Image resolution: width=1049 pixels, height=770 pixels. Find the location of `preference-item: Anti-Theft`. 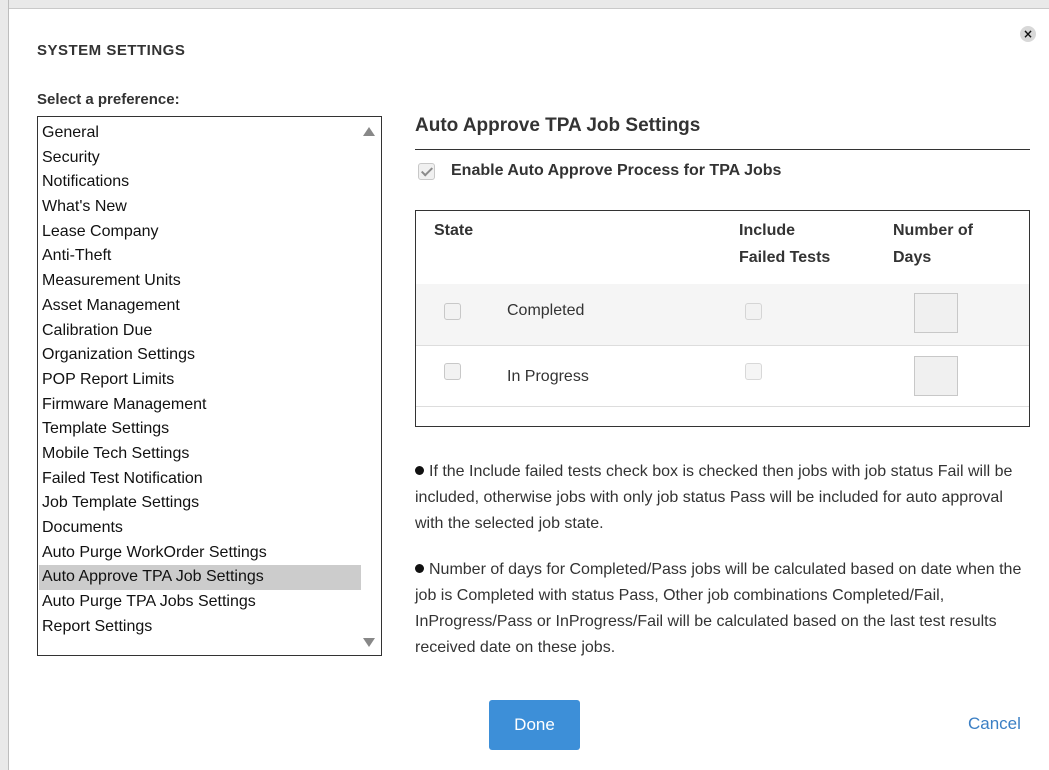

preference-item: Anti-Theft is located at coordinates (200, 256).